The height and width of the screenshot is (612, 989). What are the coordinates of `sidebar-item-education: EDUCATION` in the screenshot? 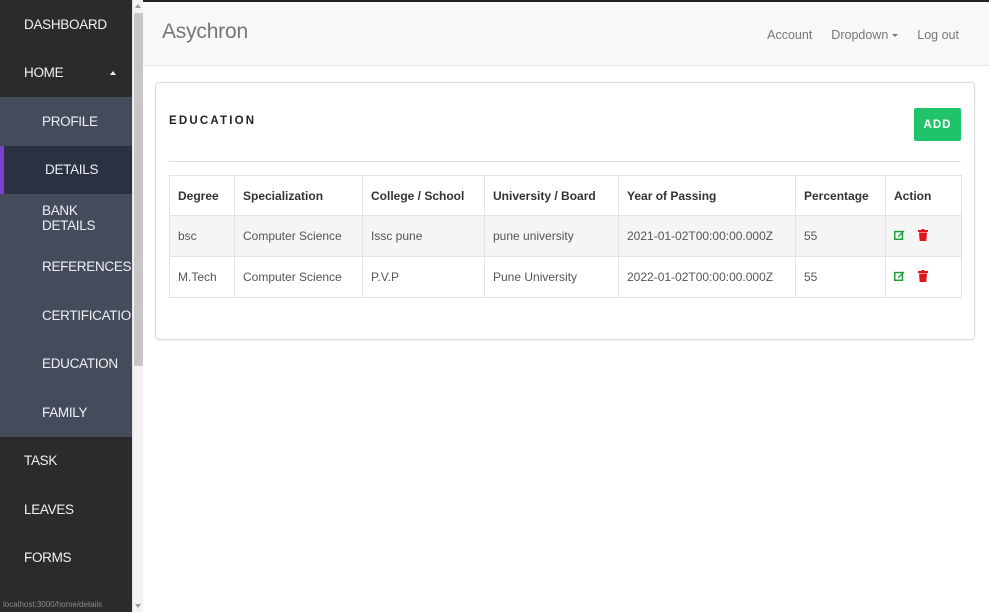 It's located at (66, 363).